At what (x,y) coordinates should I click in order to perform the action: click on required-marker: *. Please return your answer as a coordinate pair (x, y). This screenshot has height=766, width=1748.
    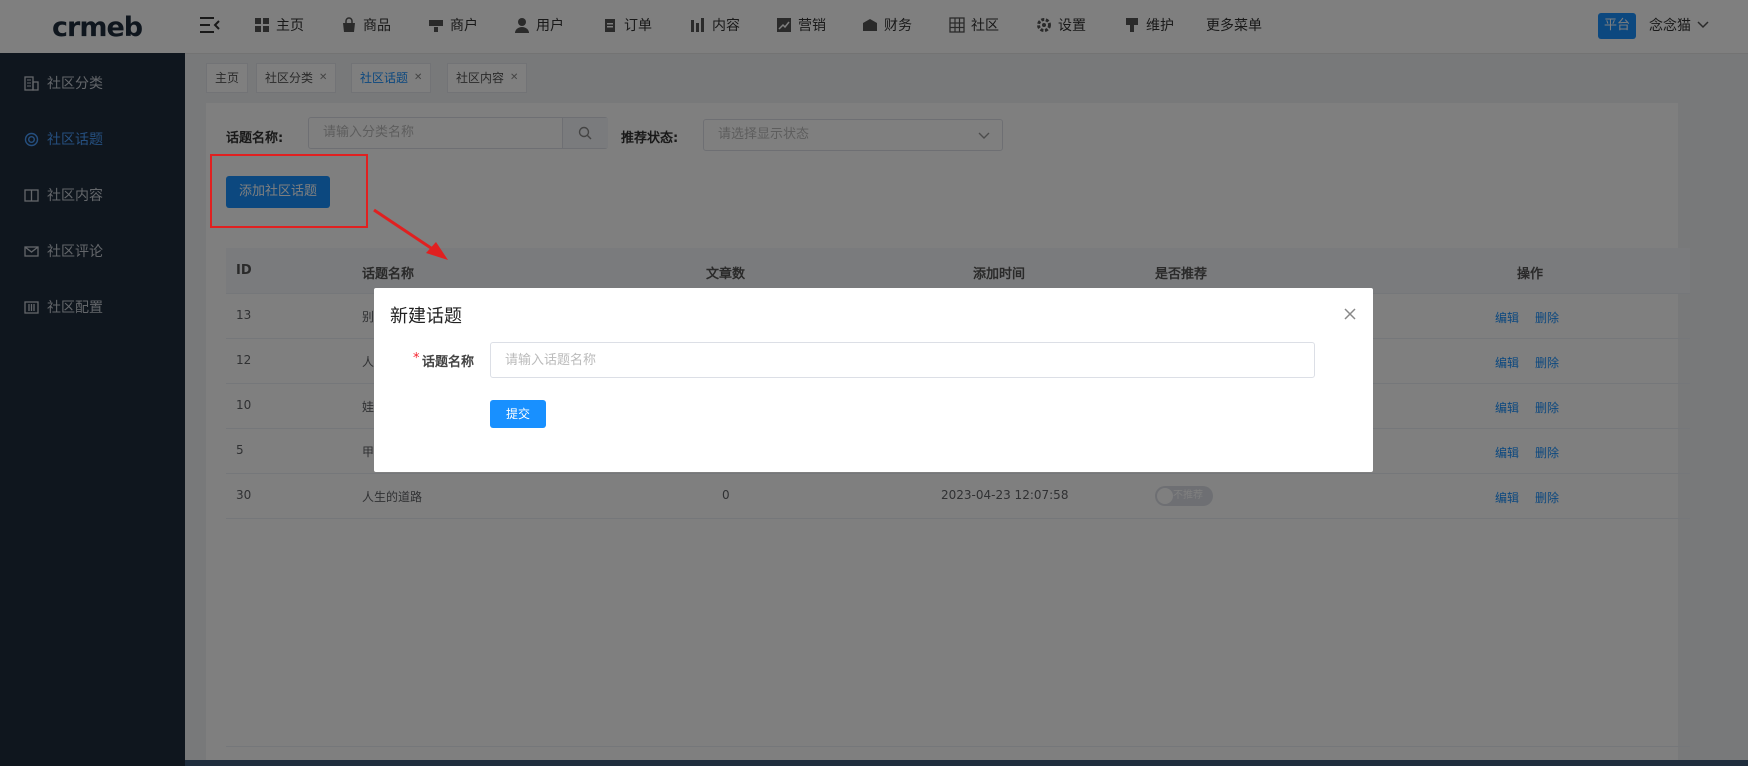
    Looking at the image, I should click on (416, 358).